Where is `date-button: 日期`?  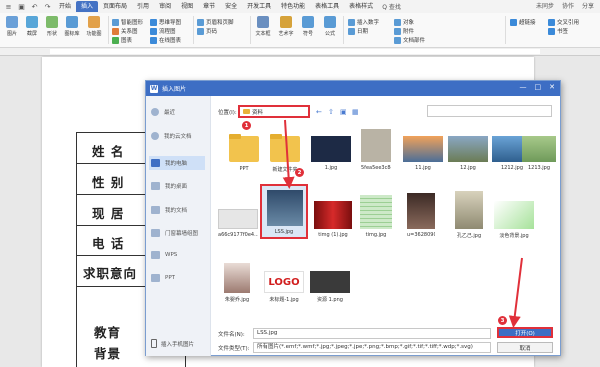 date-button: 日期 is located at coordinates (358, 31).